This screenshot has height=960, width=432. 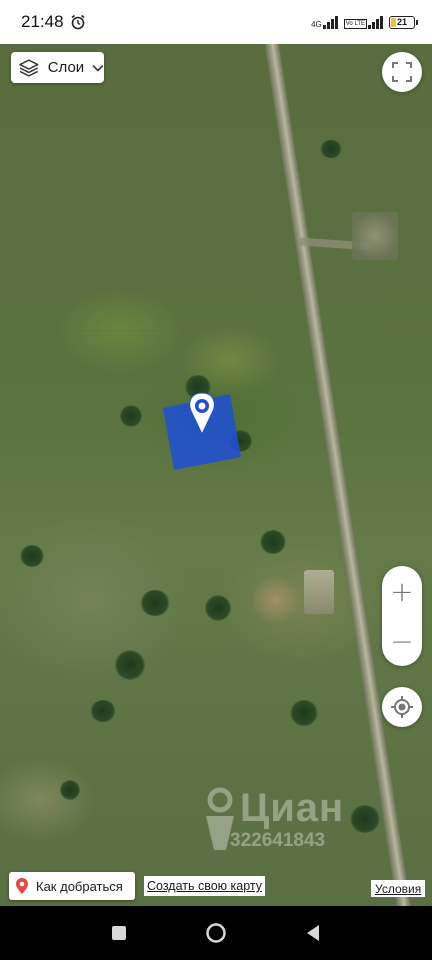 I want to click on home-button, so click(x=216, y=933).